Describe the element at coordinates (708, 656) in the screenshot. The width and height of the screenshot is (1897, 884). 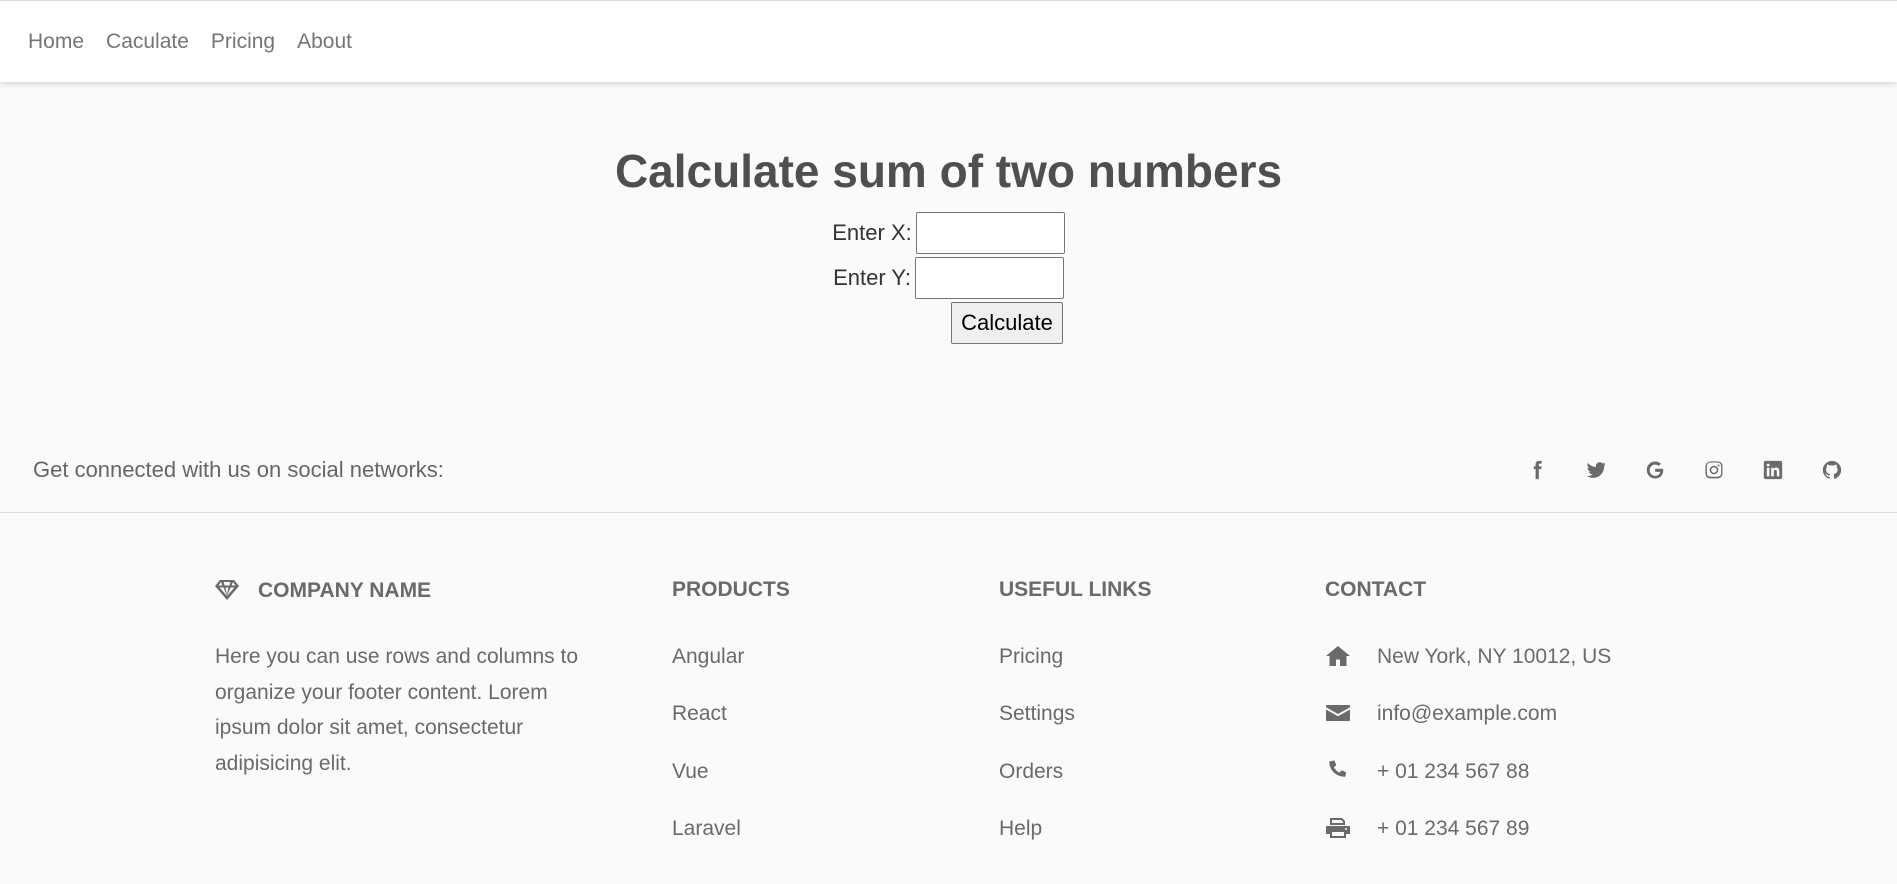
I see `product-link-angular: Angular` at that location.